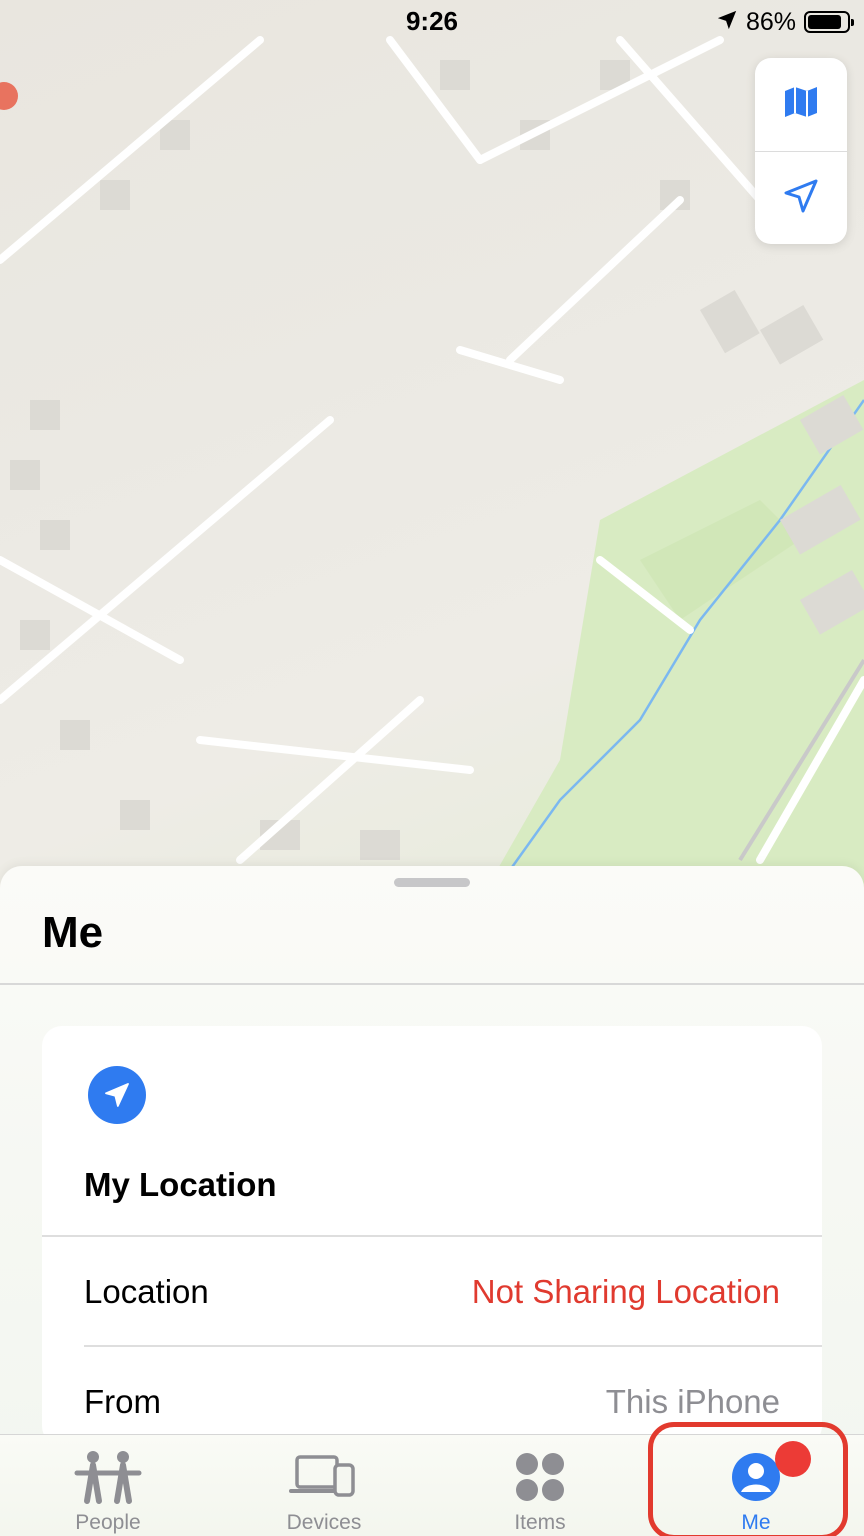  Describe the element at coordinates (453, 1346) in the screenshot. I see `row-divider` at that location.